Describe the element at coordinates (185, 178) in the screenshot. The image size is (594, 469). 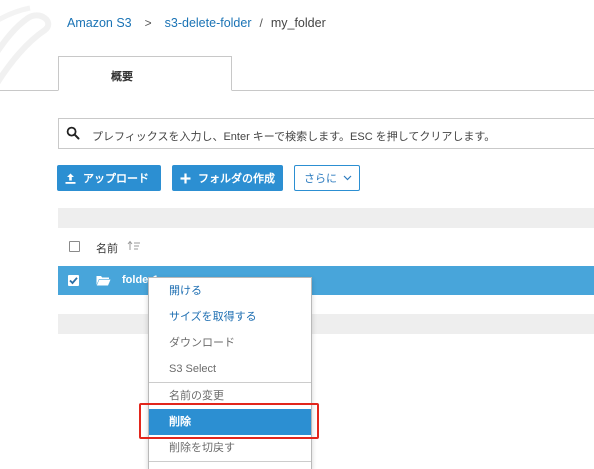
I see `plus-icon` at that location.